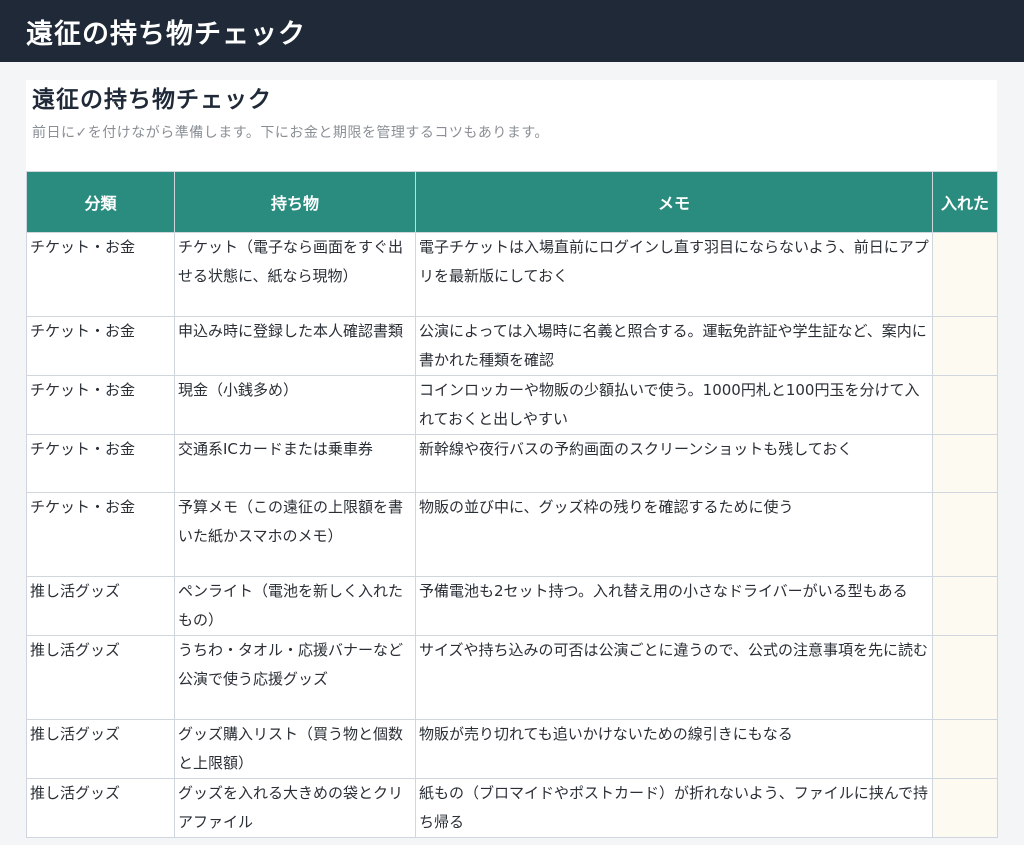  I want to click on item-cell: グッズ購入リスト（買う物と個数と上限額）, so click(295, 749).